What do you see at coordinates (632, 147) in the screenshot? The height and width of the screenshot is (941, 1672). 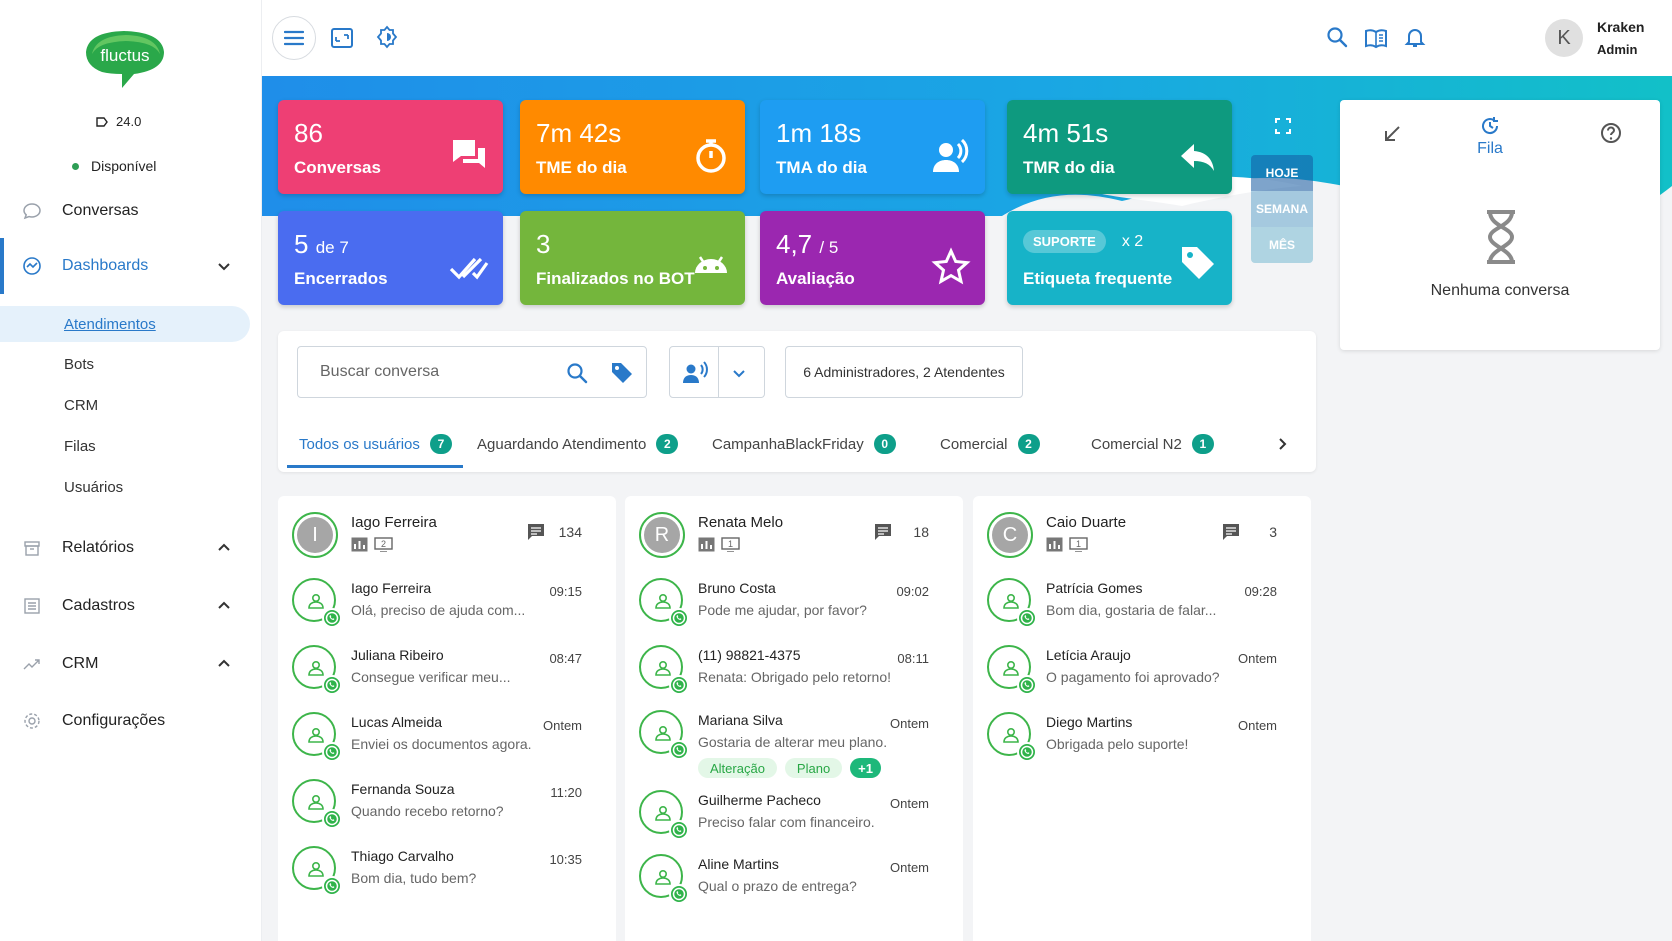 I see `stat-card-tme: 7m 42s TME do dia` at bounding box center [632, 147].